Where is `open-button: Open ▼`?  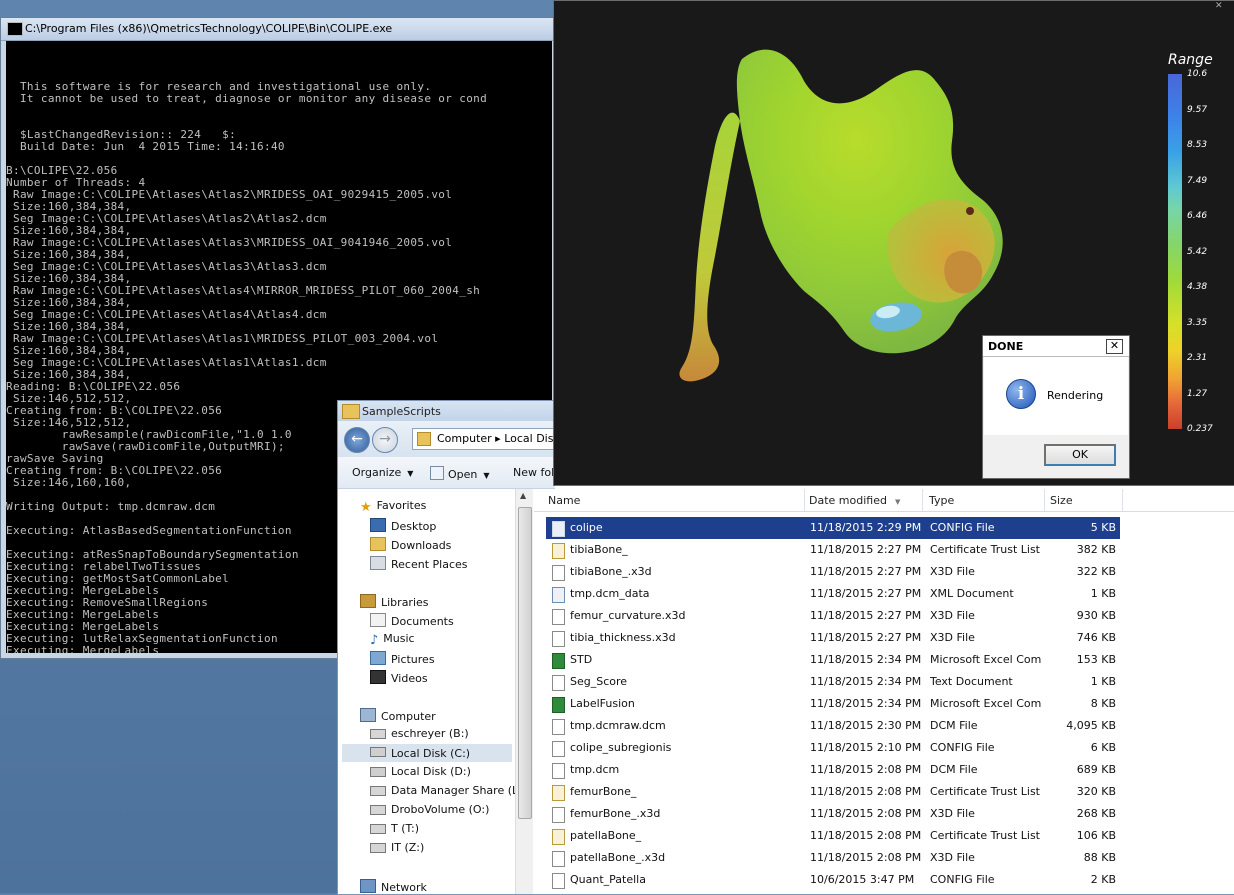
open-button: Open ▼ is located at coordinates (460, 473).